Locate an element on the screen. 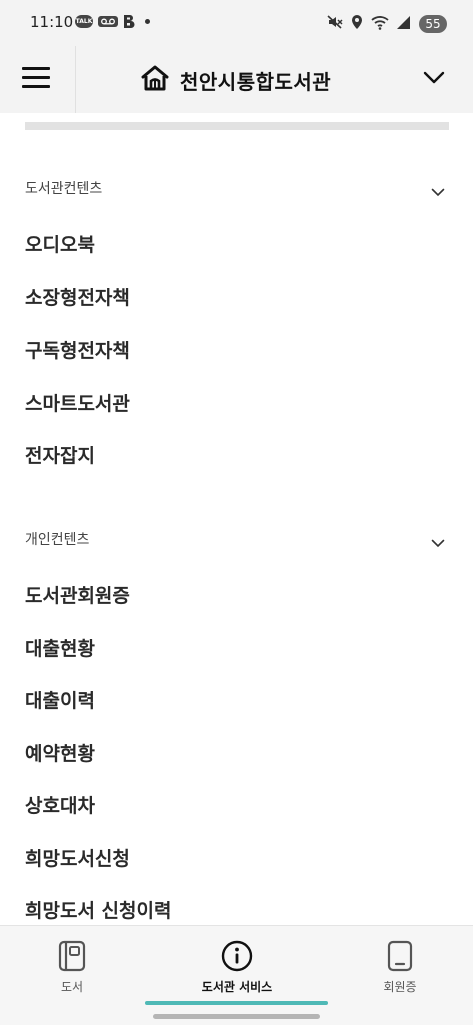 The width and height of the screenshot is (473, 1025). menu-item-smart-library: 스마트도서관 is located at coordinates (77, 402).